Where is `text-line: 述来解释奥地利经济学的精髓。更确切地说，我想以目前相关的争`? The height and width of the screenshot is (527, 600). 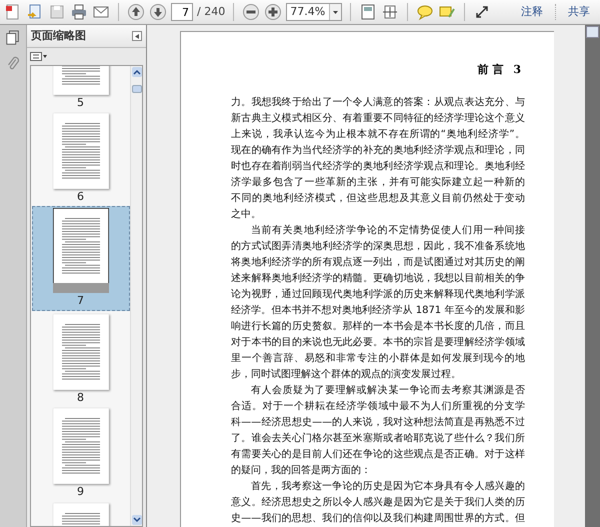 text-line: 述来解释奥地利经济学的精髓。更确切地说，我想以目前相关的争 is located at coordinates (378, 279).